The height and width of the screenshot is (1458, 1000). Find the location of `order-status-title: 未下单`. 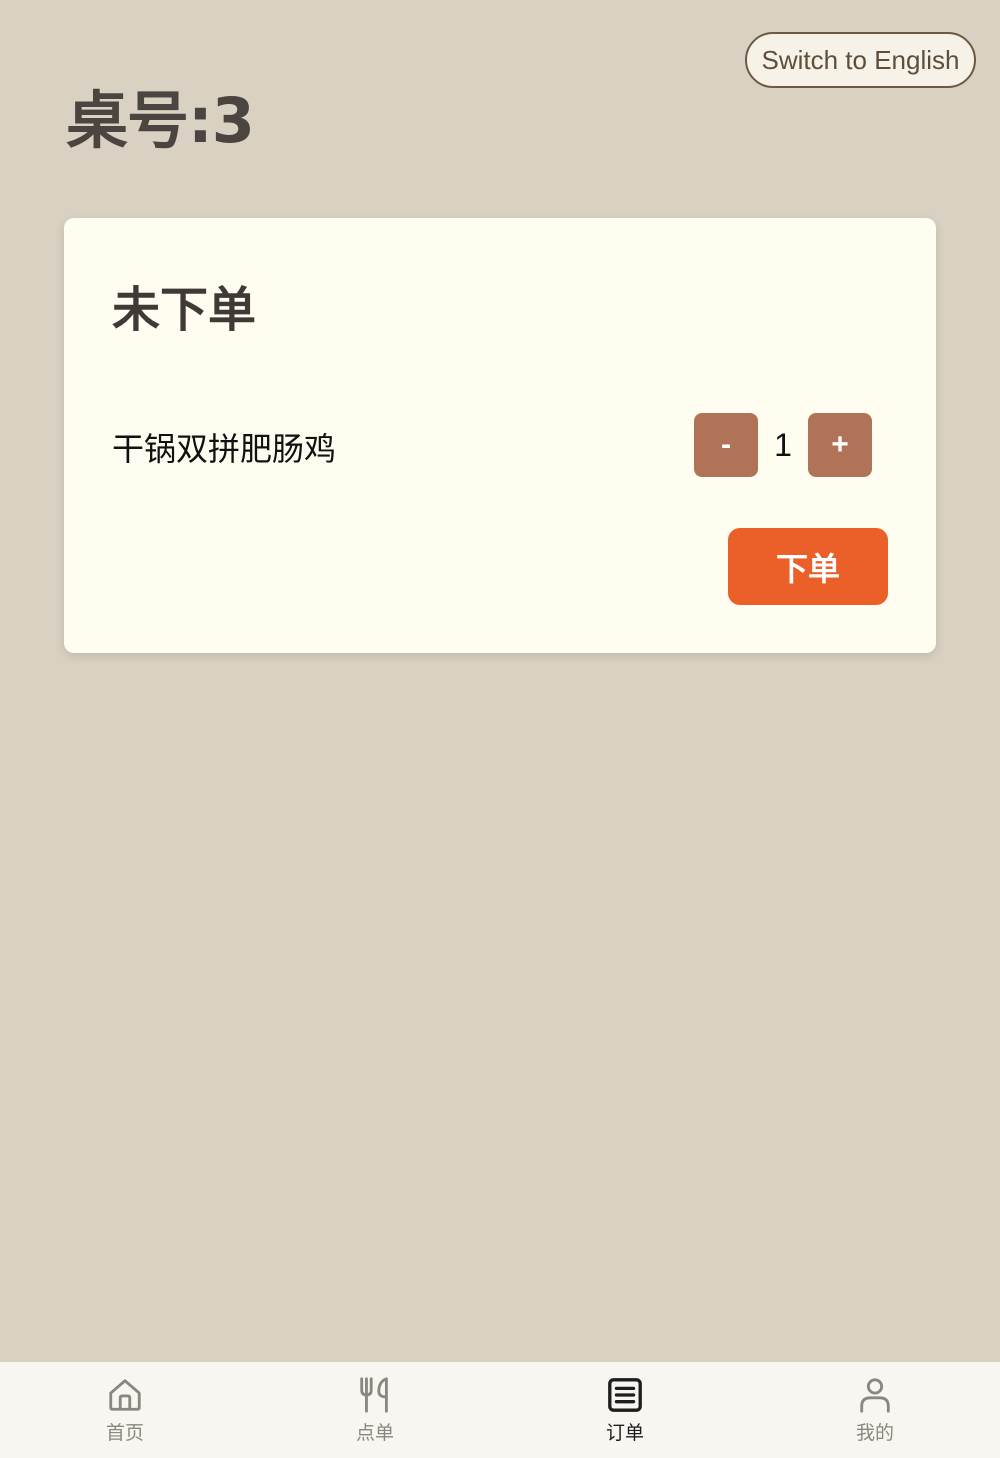

order-status-title: 未下单 is located at coordinates (184, 310).